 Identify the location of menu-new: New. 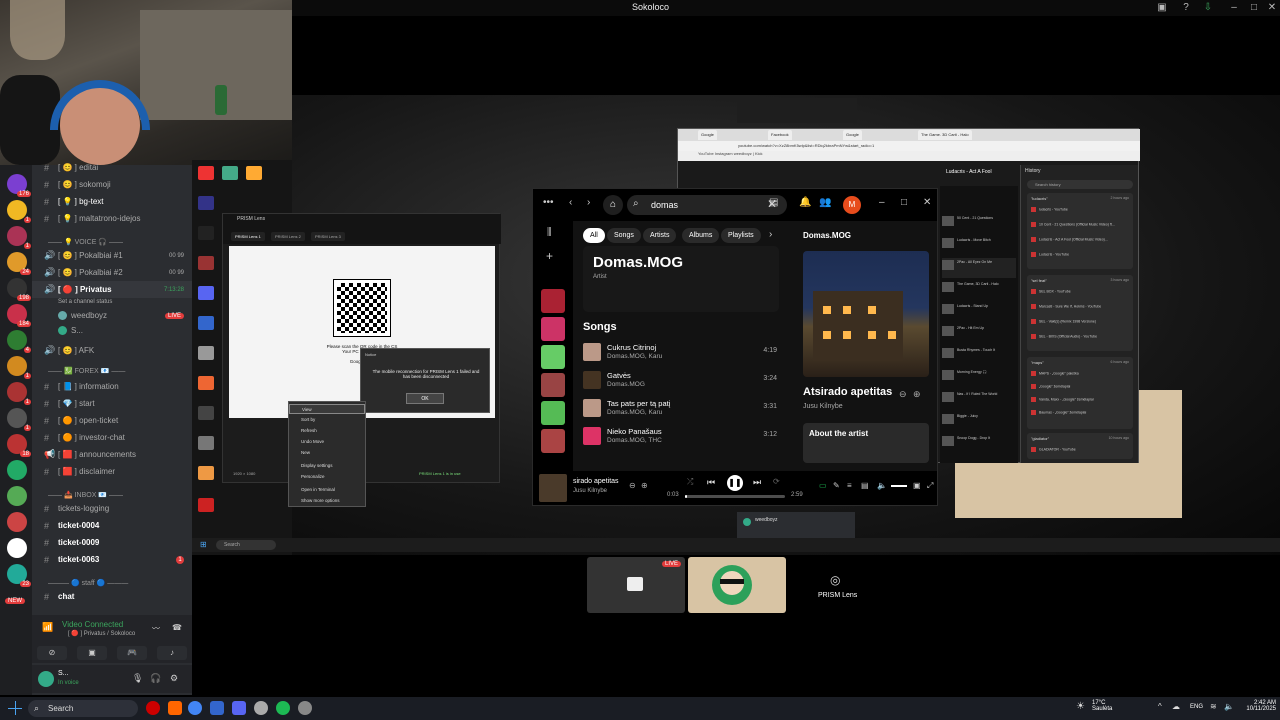
(327, 453).